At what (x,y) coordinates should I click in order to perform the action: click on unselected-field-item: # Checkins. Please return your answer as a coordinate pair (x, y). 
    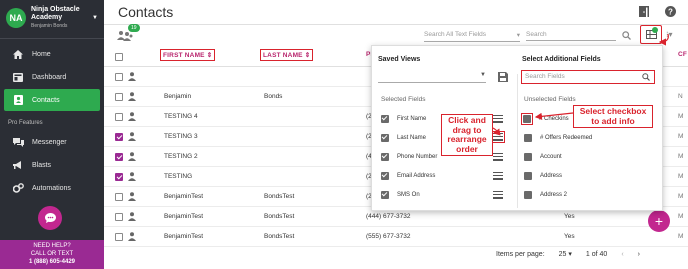
    Looking at the image, I should click on (545, 118).